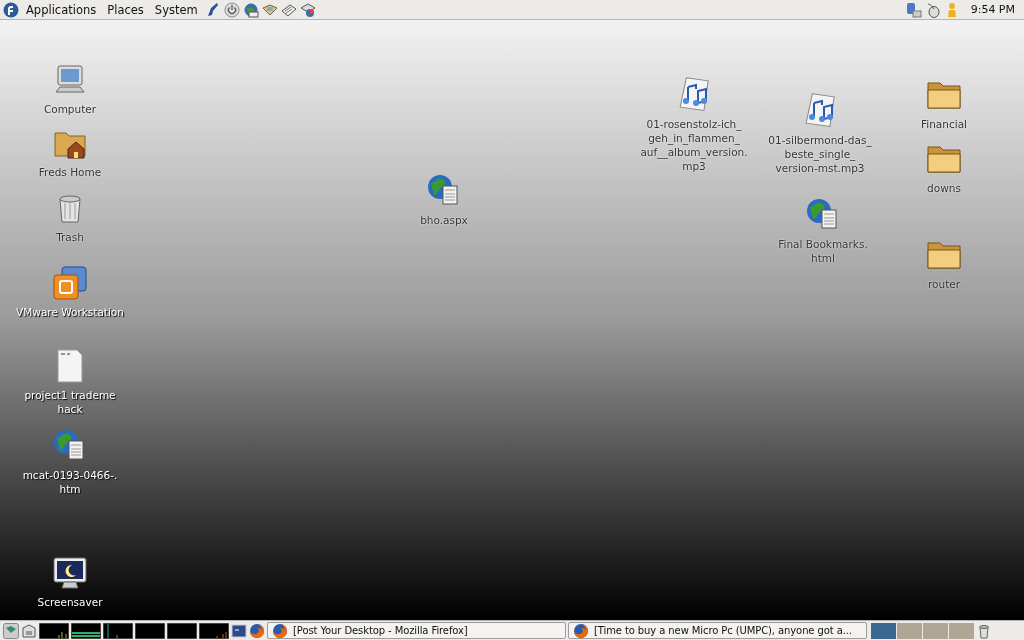  I want to click on overlapping-squares-icon, so click(70, 283).